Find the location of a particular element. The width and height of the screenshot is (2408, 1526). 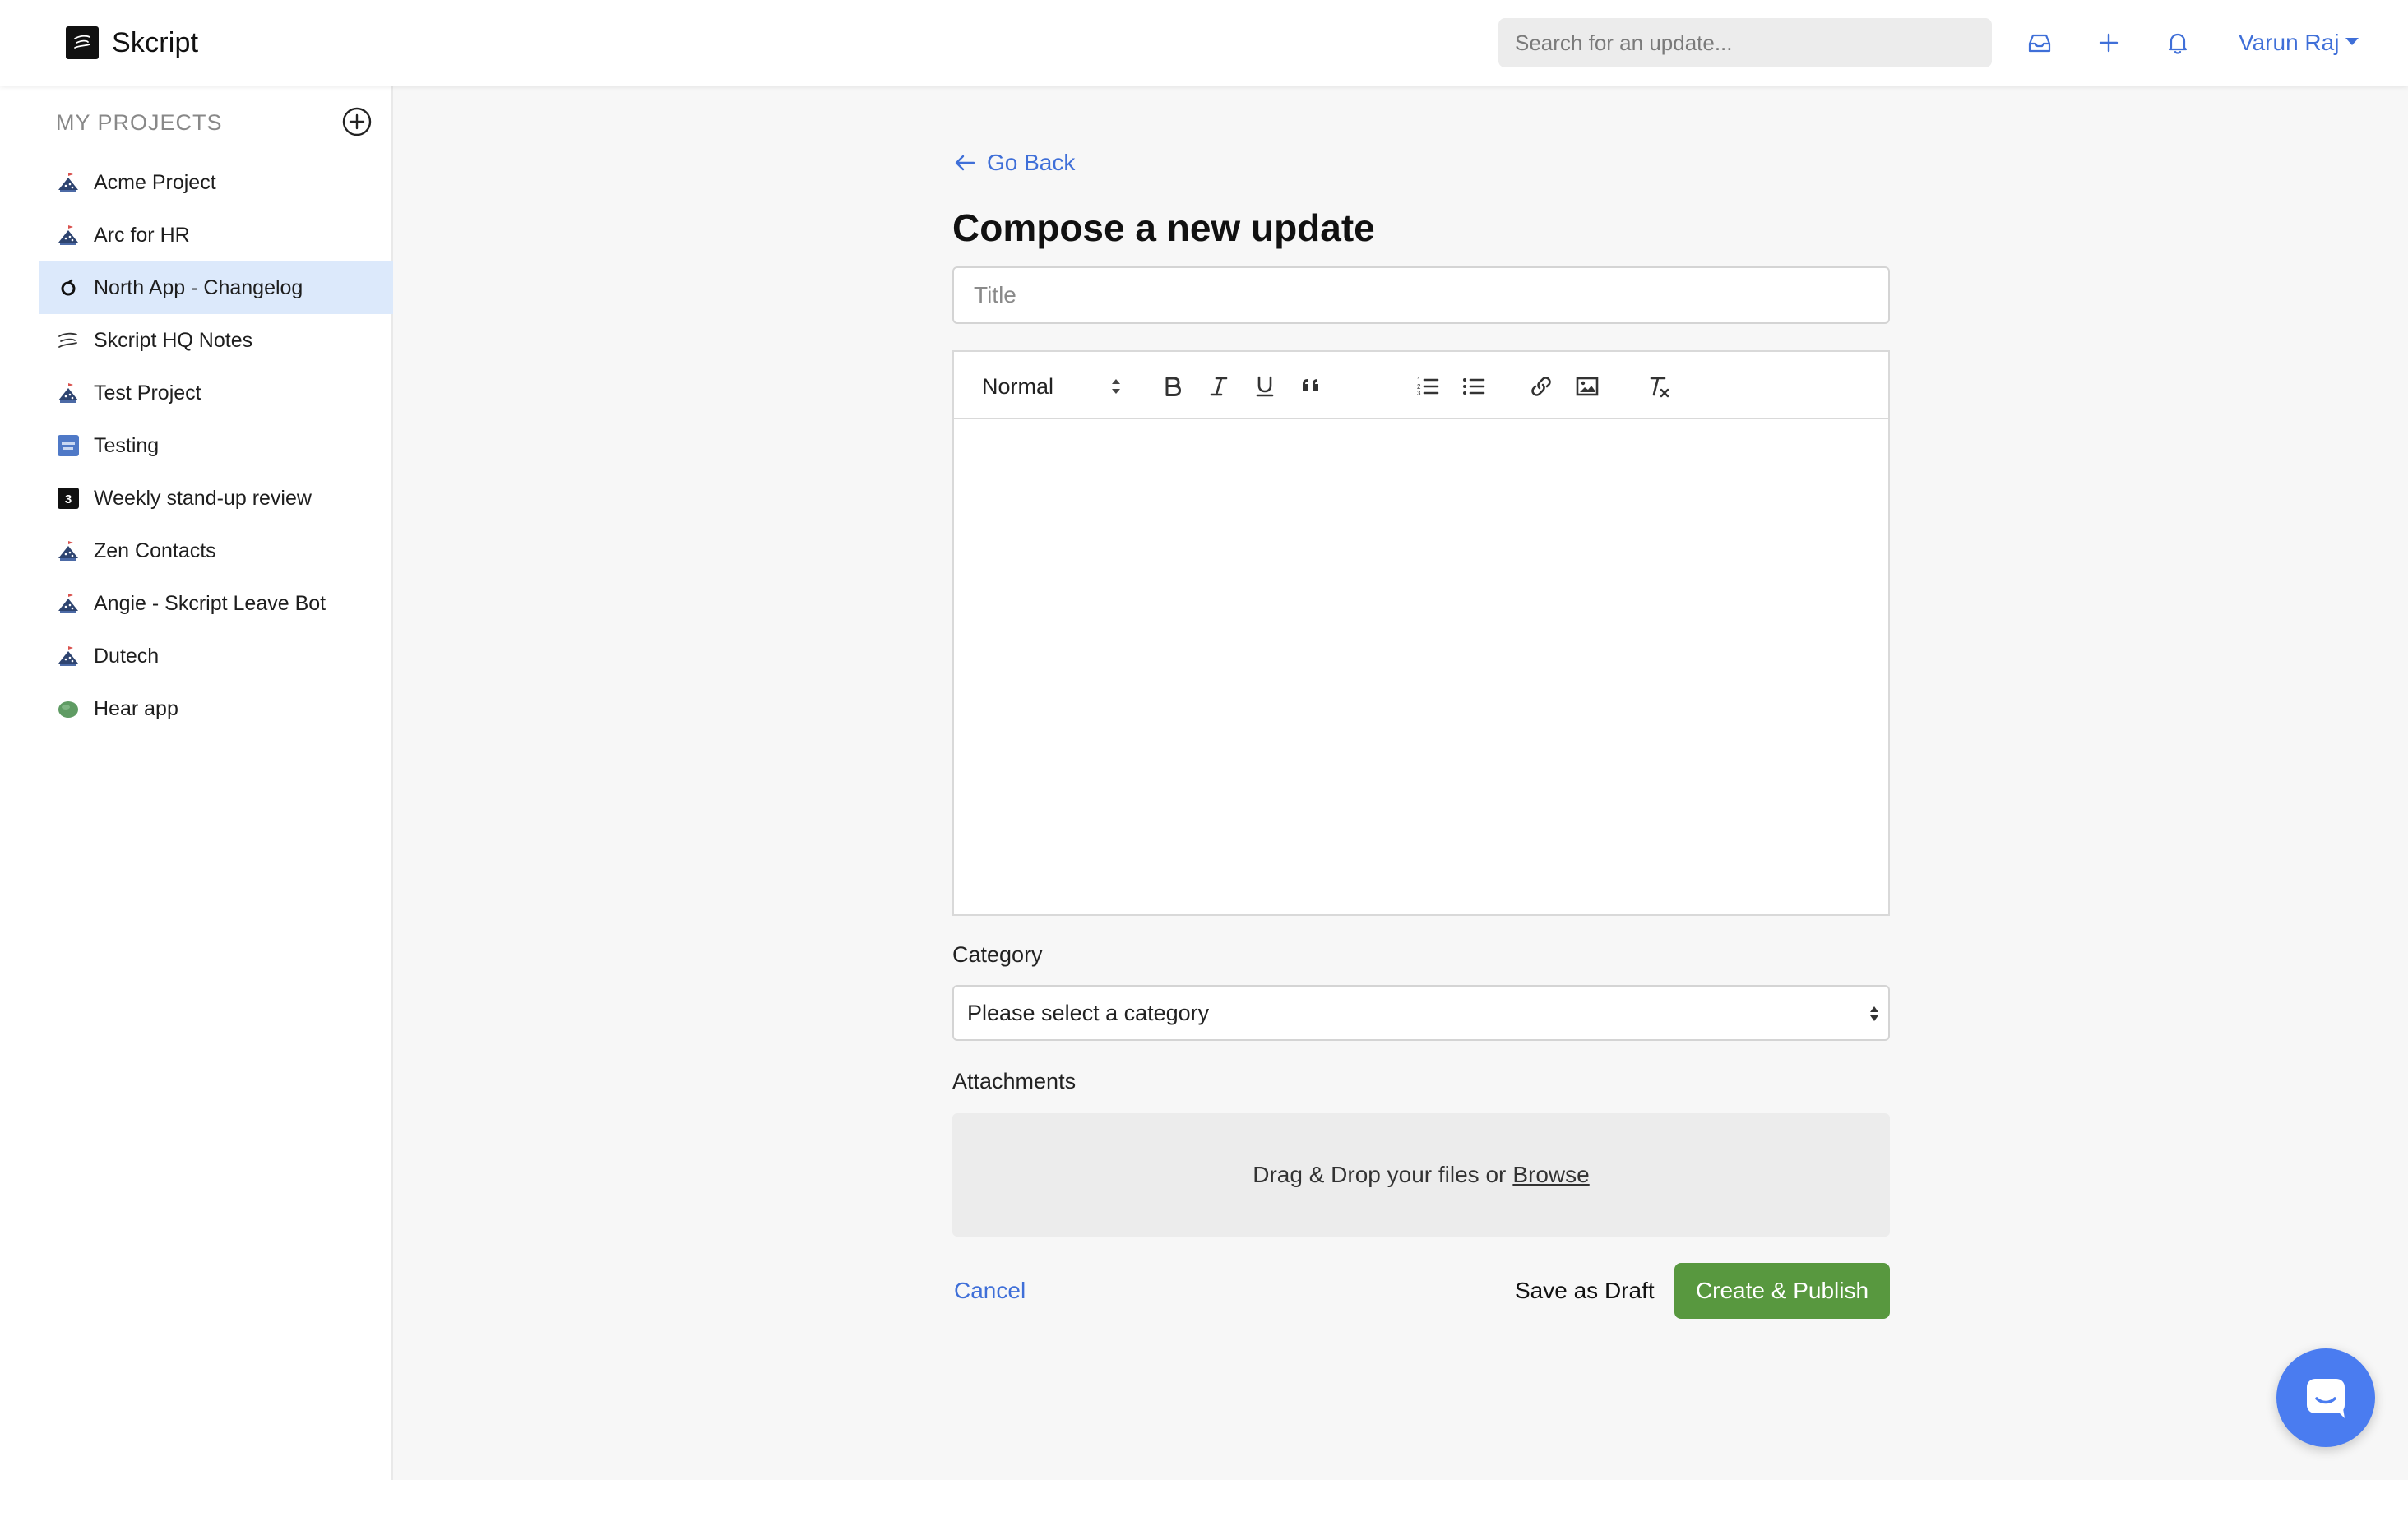

category-label: Category is located at coordinates (997, 954).